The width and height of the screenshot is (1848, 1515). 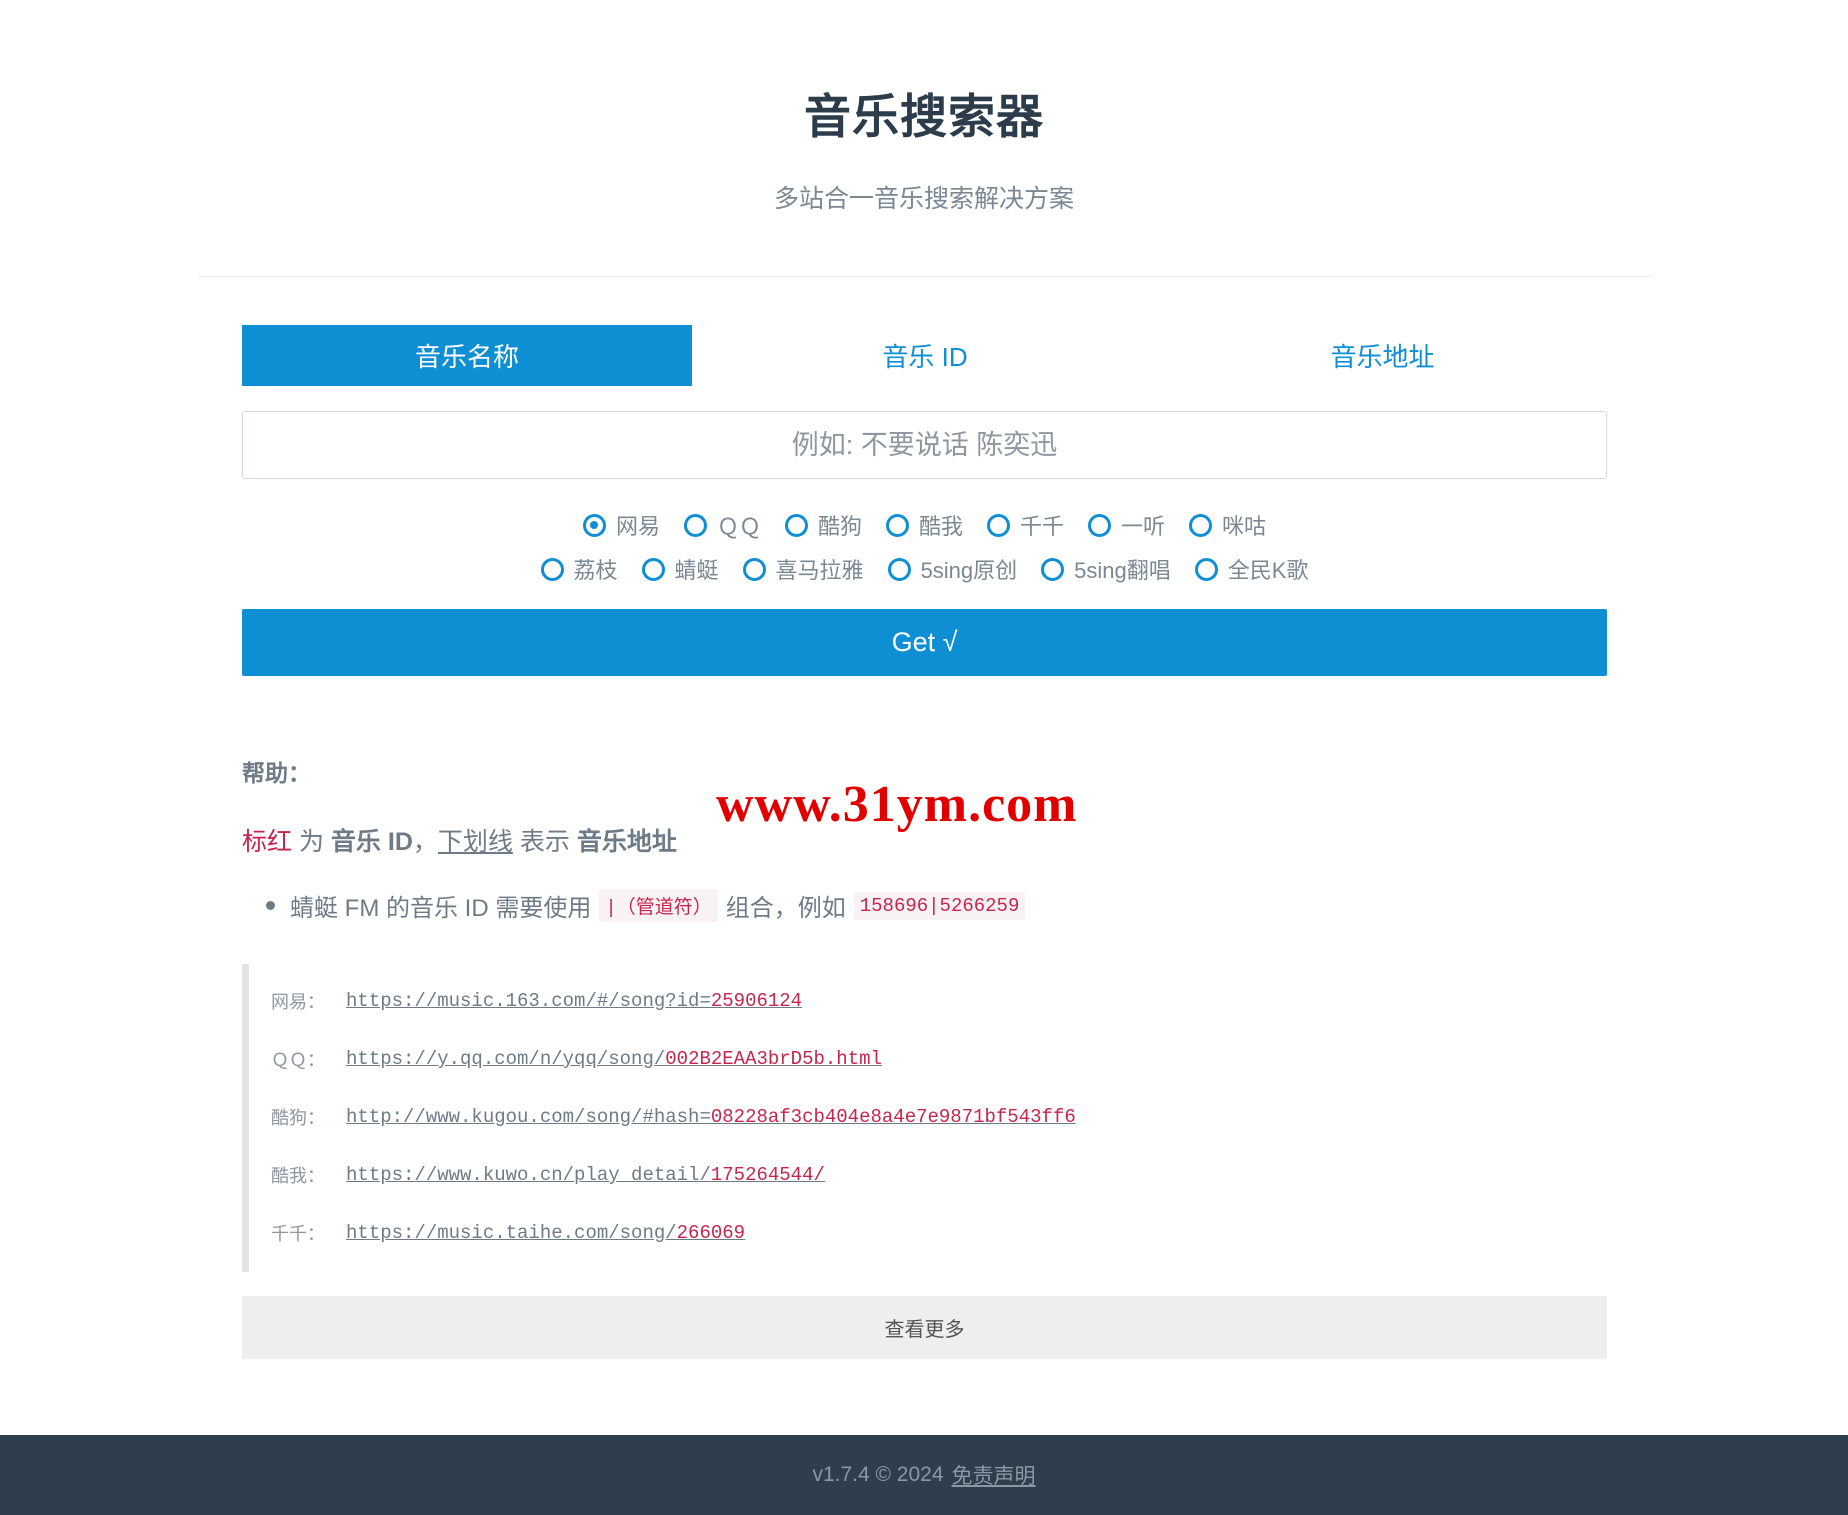 What do you see at coordinates (545, 1233) in the screenshot?
I see `example-link: https://music.taihe.com/song/266069` at bounding box center [545, 1233].